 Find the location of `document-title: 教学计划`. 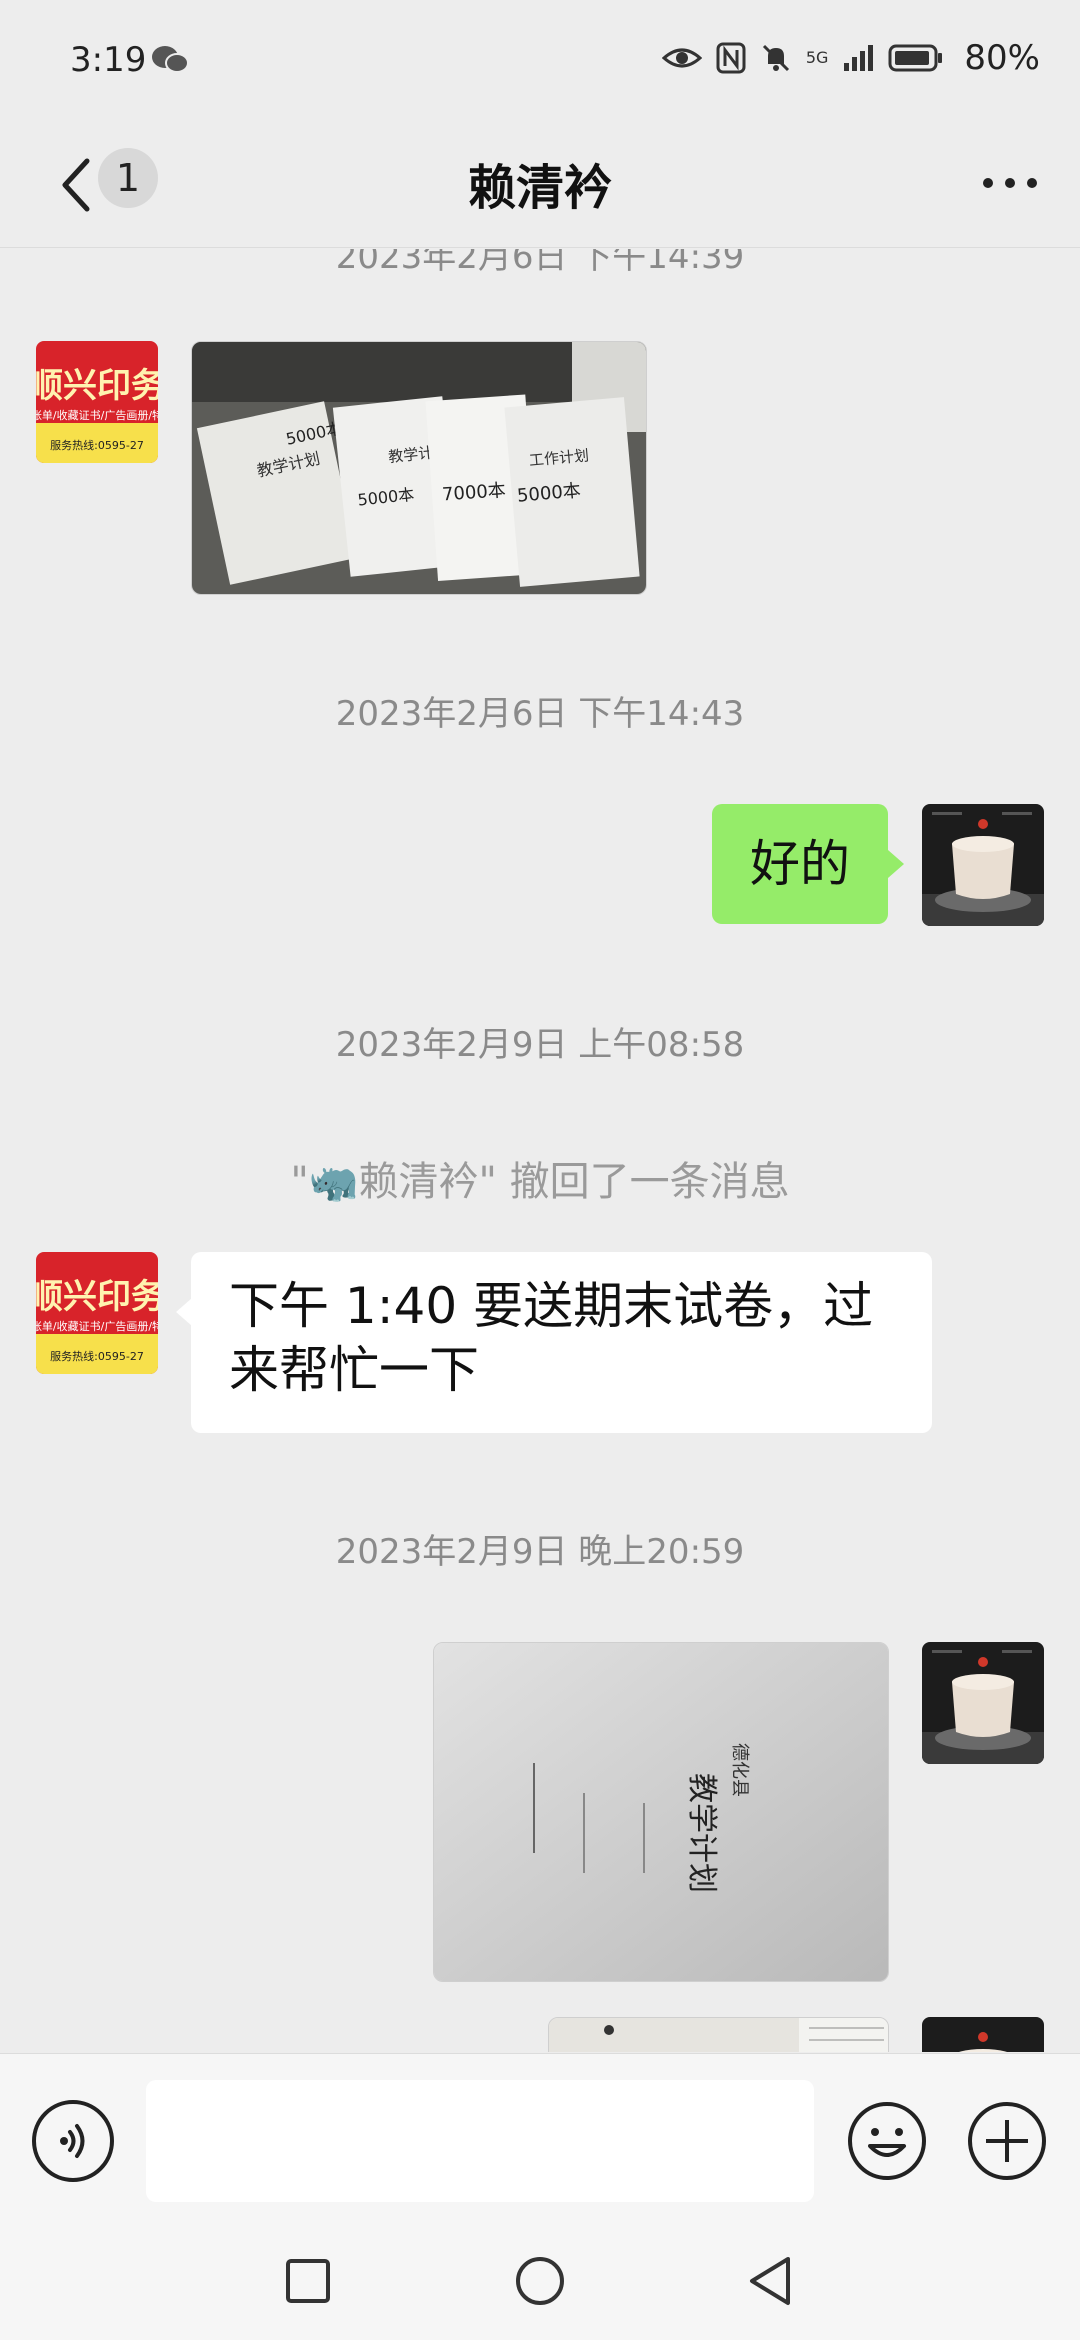

document-title: 教学计划 is located at coordinates (701, 1833).